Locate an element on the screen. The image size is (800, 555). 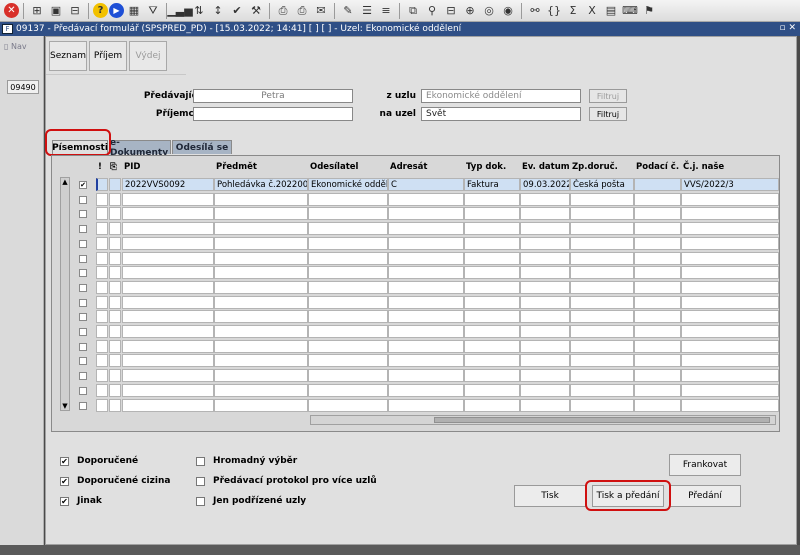
numbered-list-icon: ≡ is located at coordinates (386, 11).